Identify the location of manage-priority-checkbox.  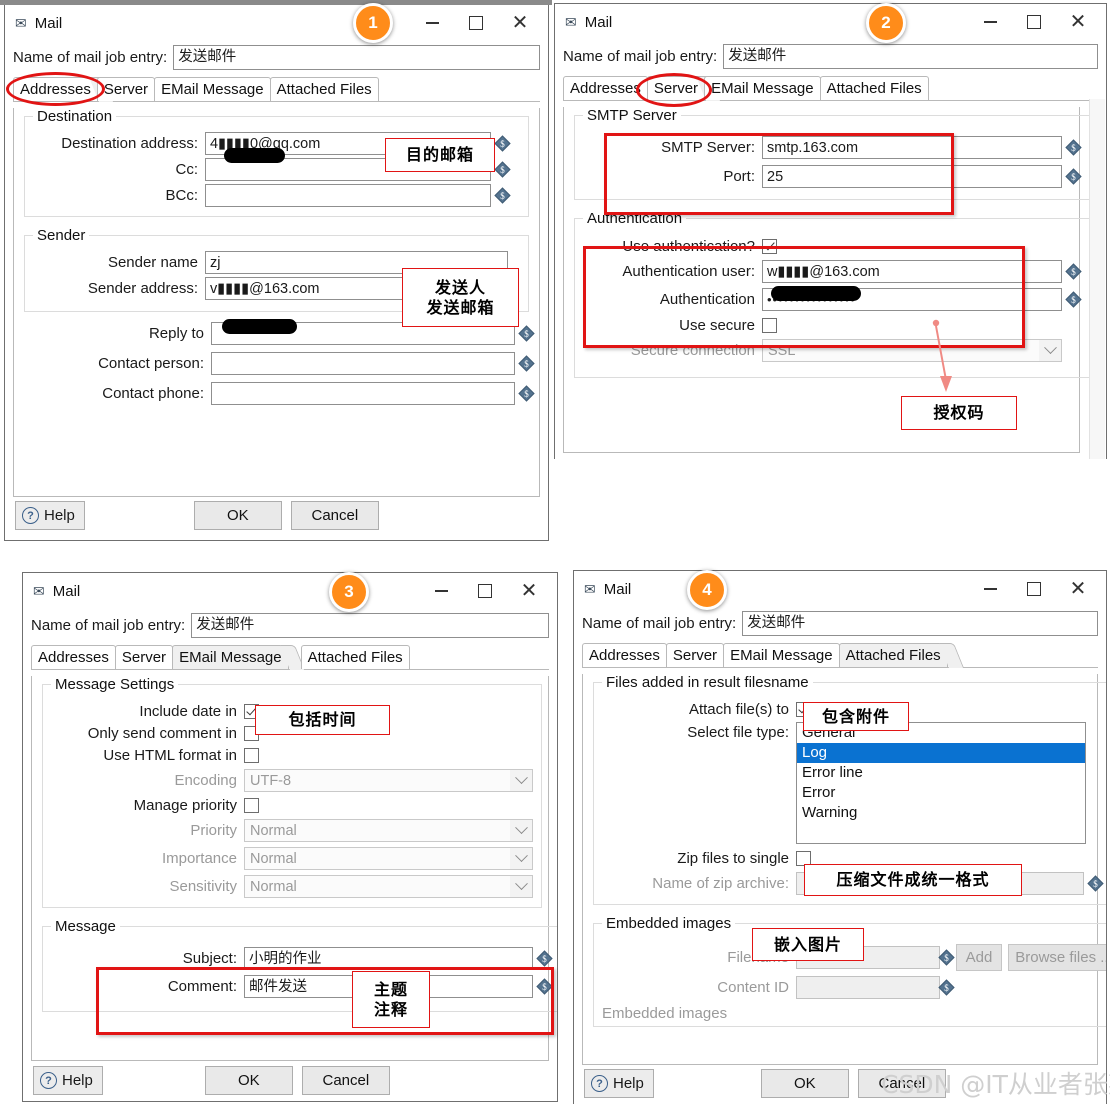
(251, 805).